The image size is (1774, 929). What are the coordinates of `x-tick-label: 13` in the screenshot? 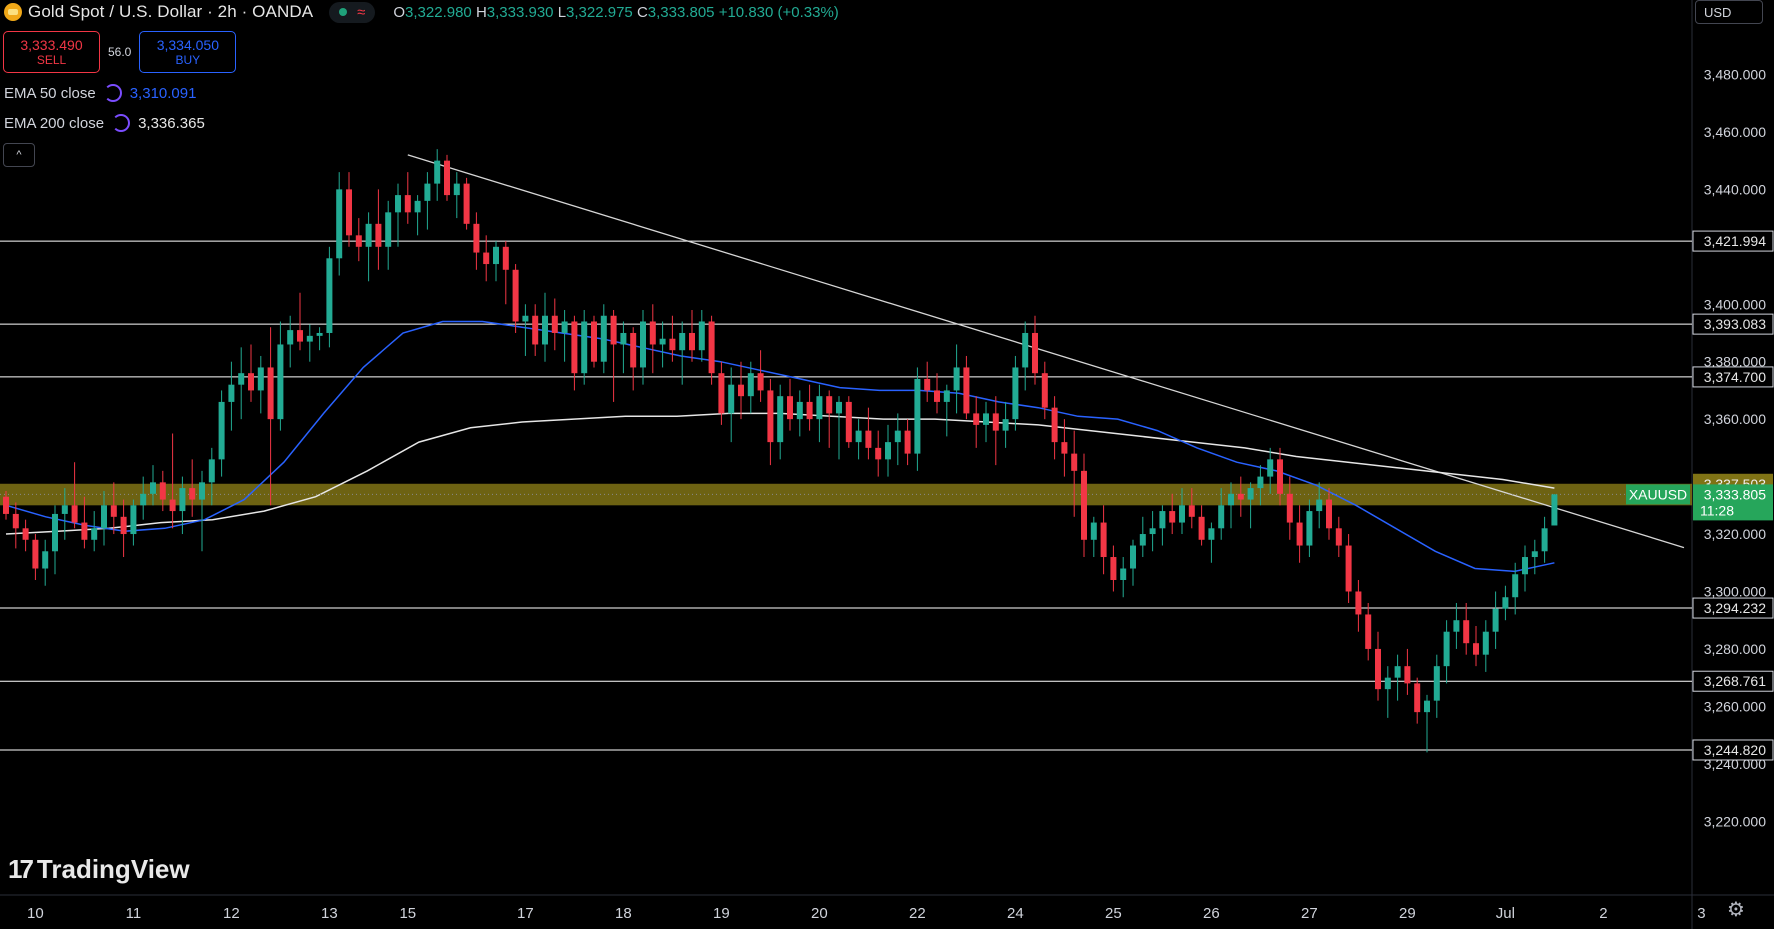 It's located at (329, 913).